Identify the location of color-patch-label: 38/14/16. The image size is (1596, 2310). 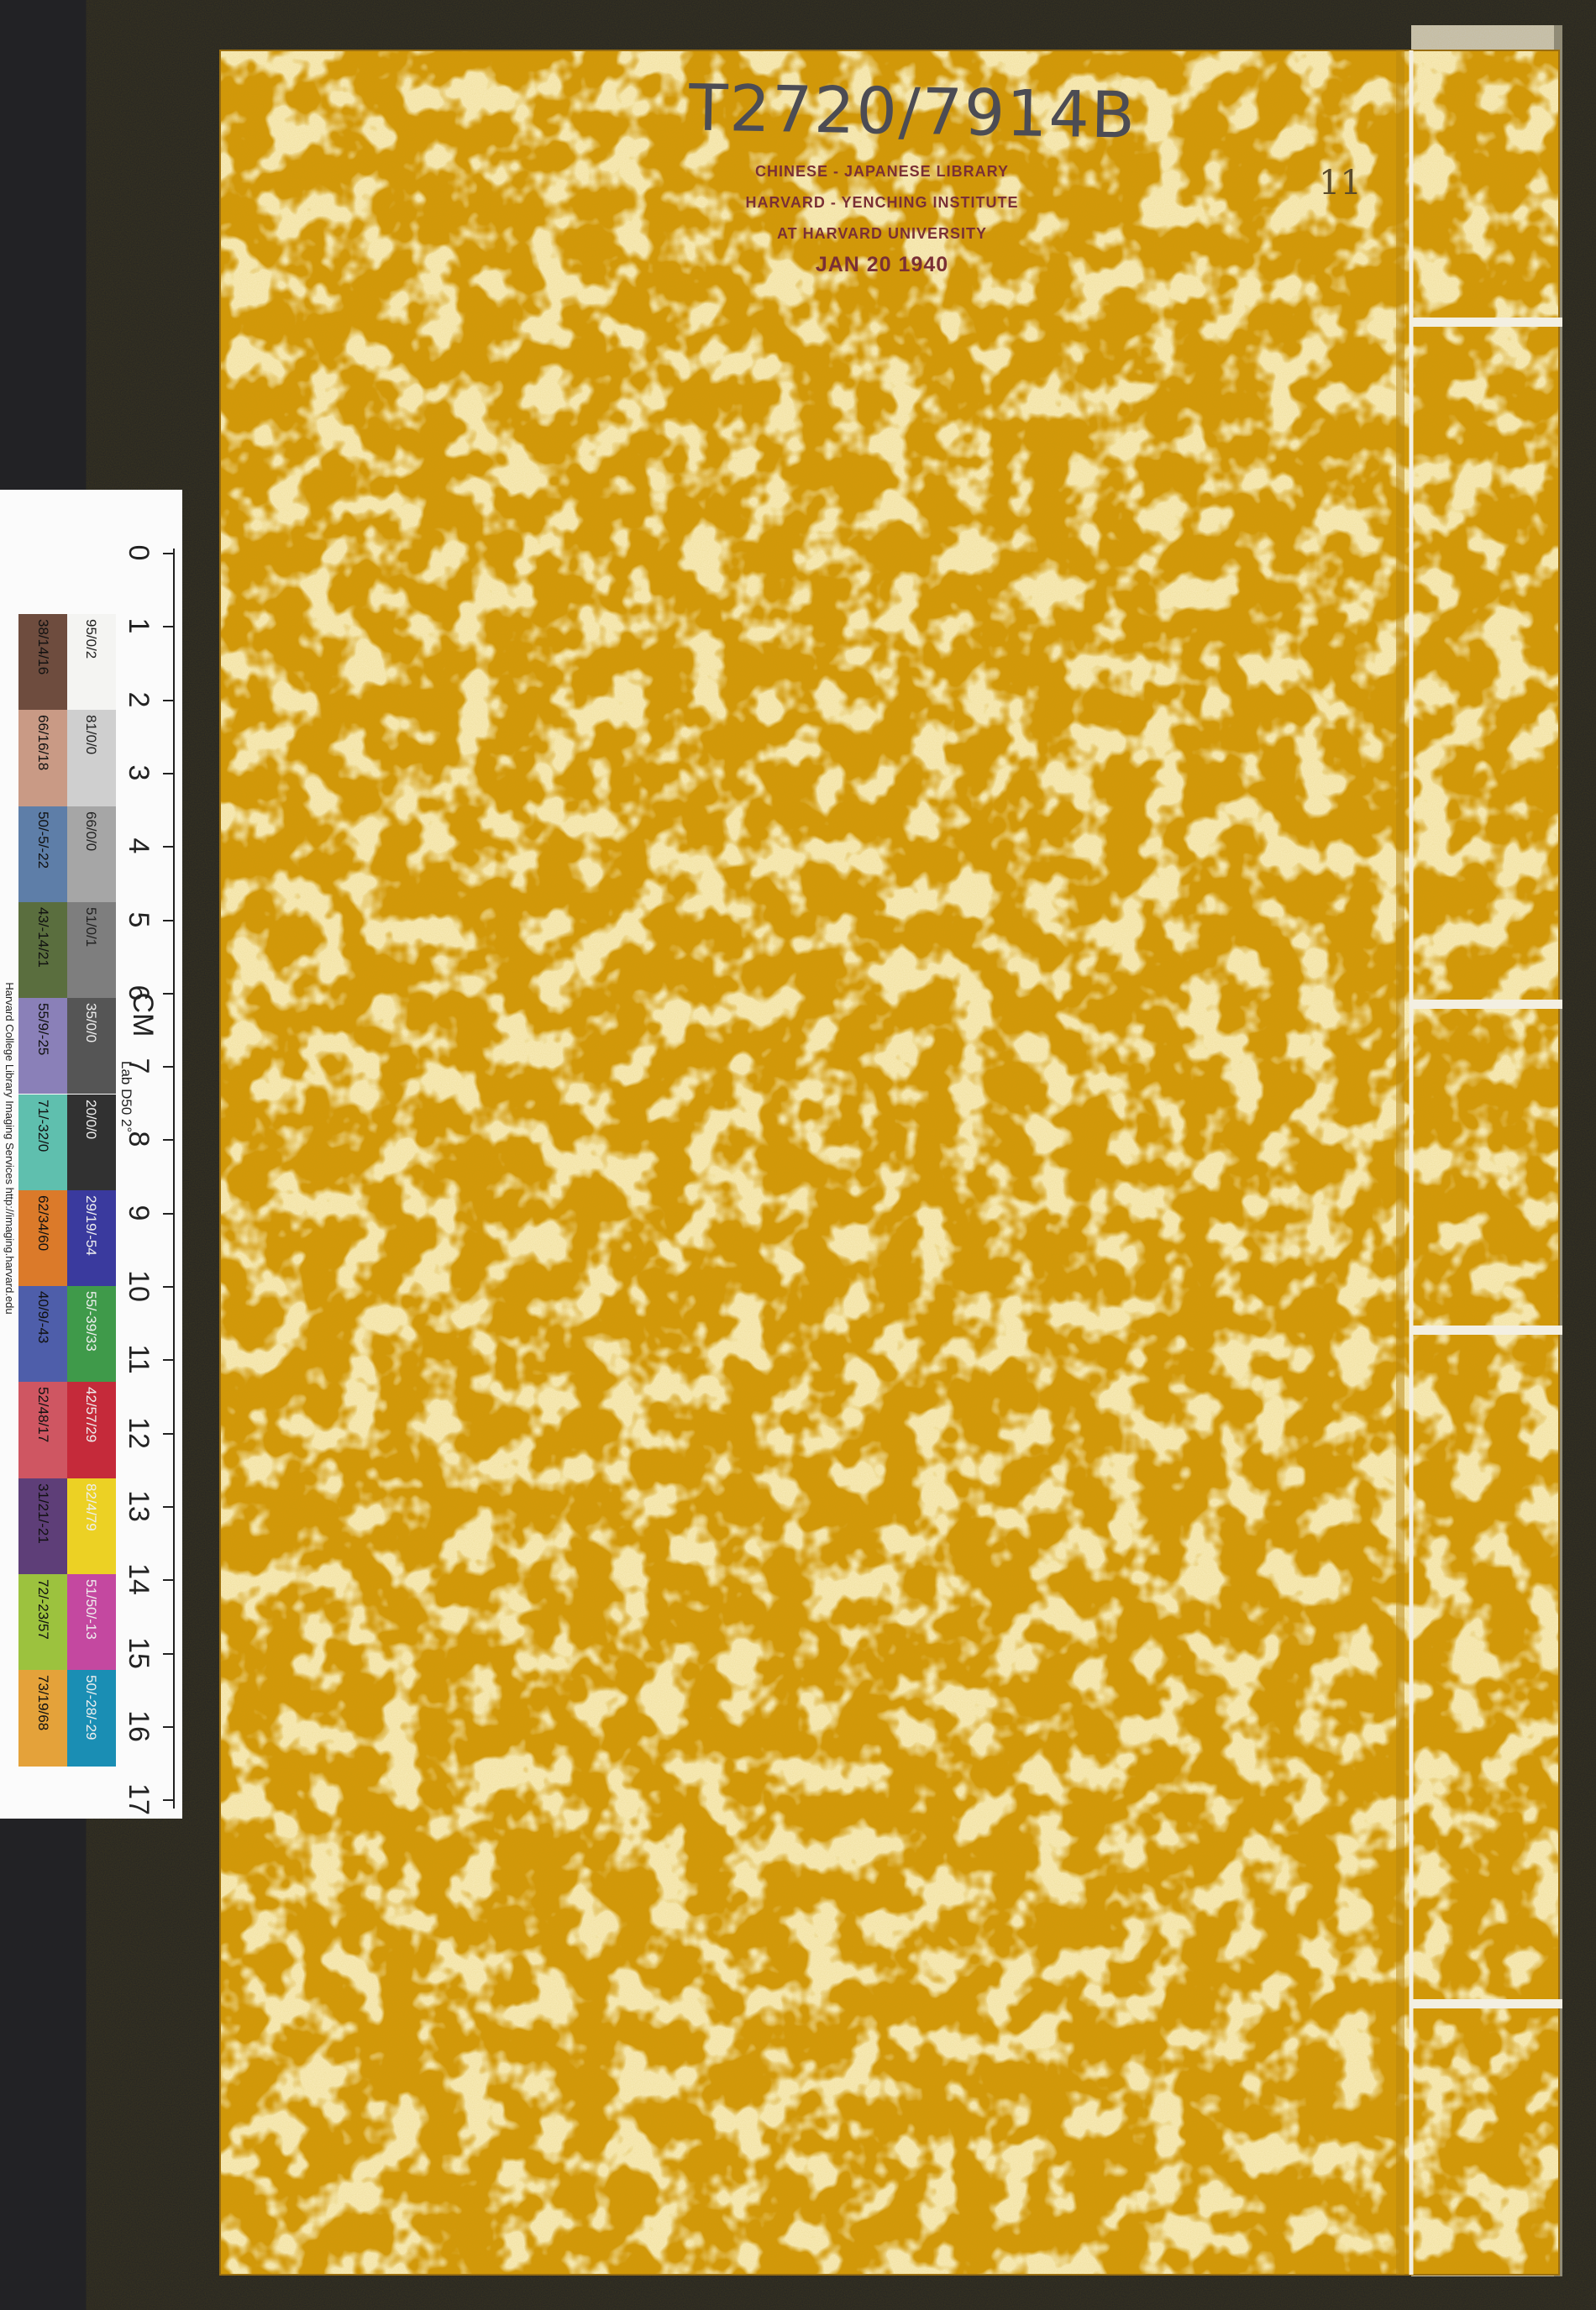
(43, 647).